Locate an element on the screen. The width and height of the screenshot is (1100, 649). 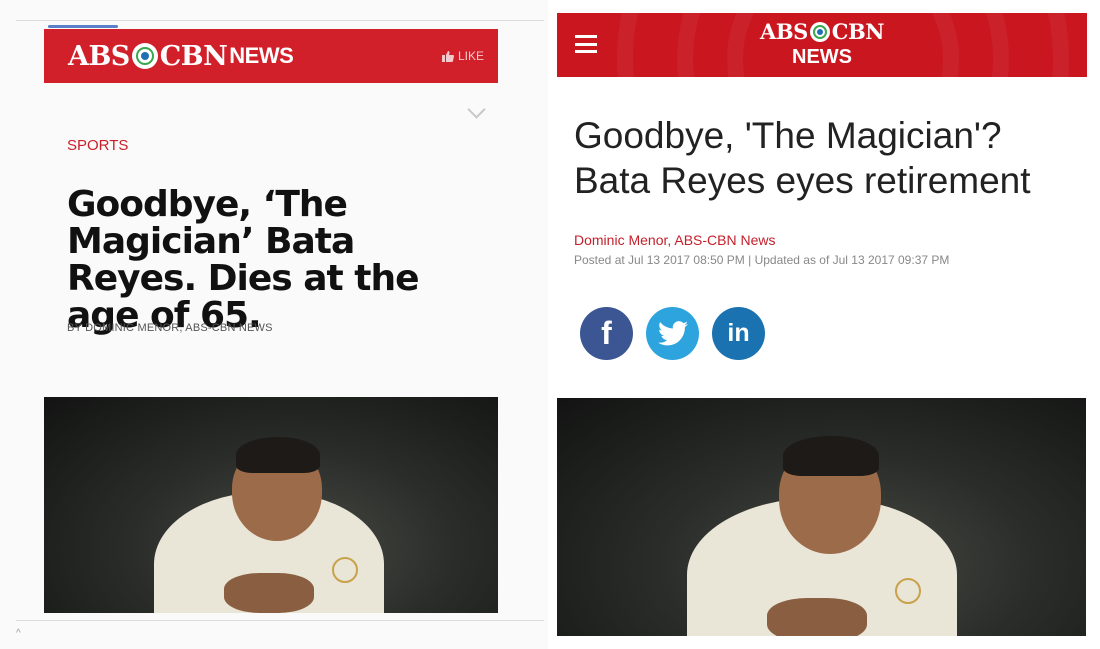
twitter-icon is located at coordinates (672, 333).